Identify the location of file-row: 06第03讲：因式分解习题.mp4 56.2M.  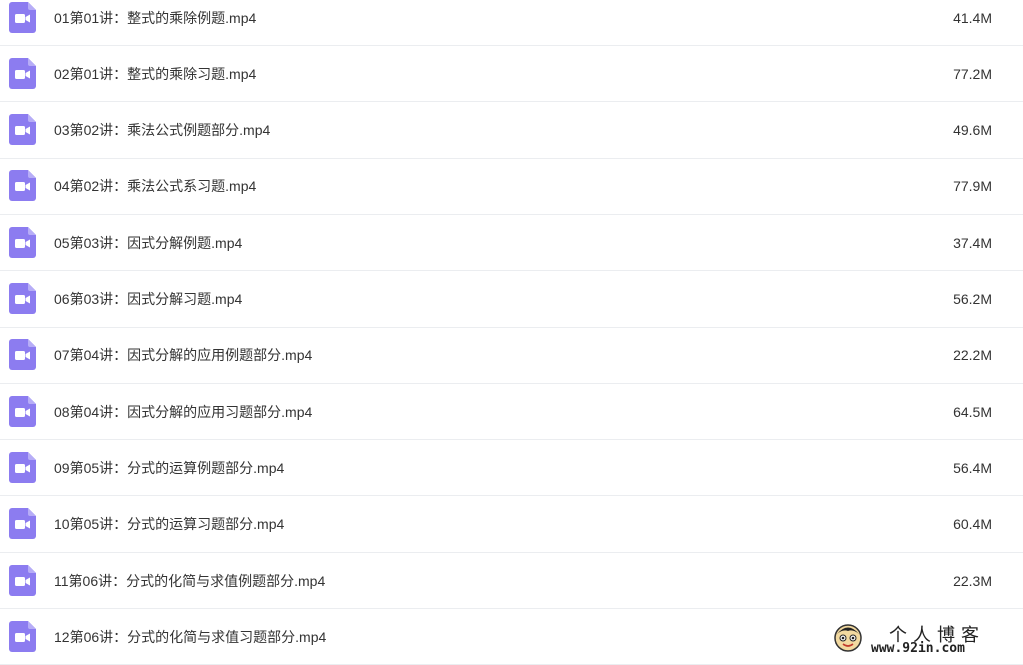
(511, 300).